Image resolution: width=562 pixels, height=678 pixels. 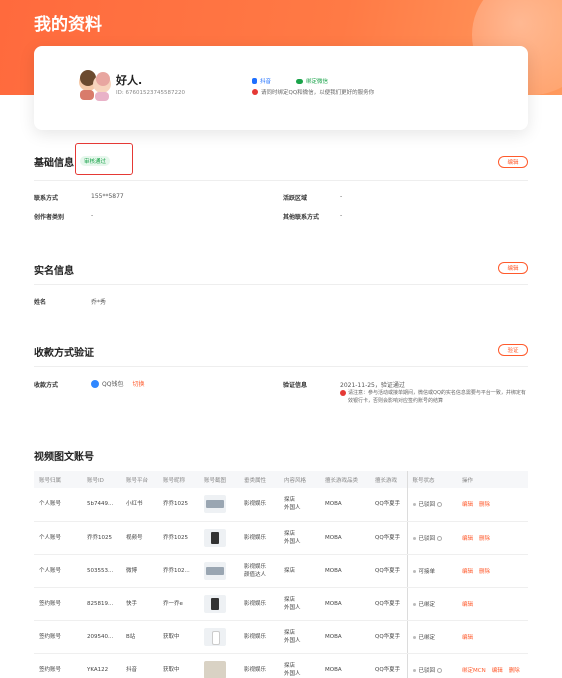 I want to click on col-style: 内容风格, so click(x=299, y=479).